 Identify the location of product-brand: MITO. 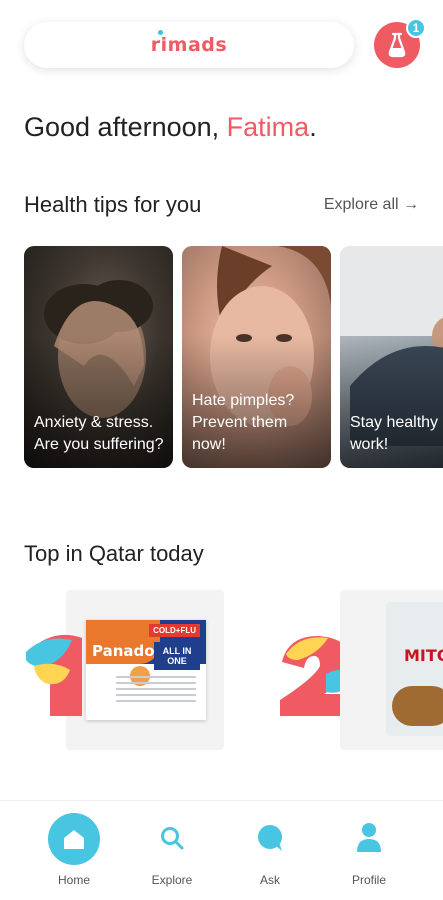
(423, 655).